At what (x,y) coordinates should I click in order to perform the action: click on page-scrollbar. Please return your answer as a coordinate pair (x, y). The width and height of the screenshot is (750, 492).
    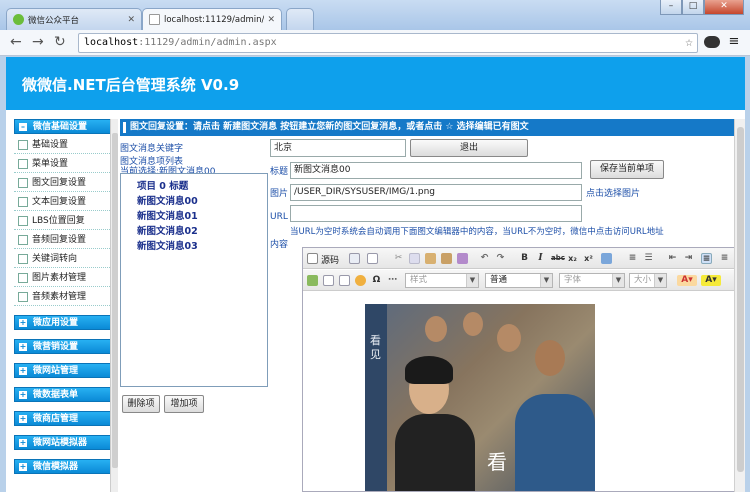
    Looking at the image, I should click on (739, 305).